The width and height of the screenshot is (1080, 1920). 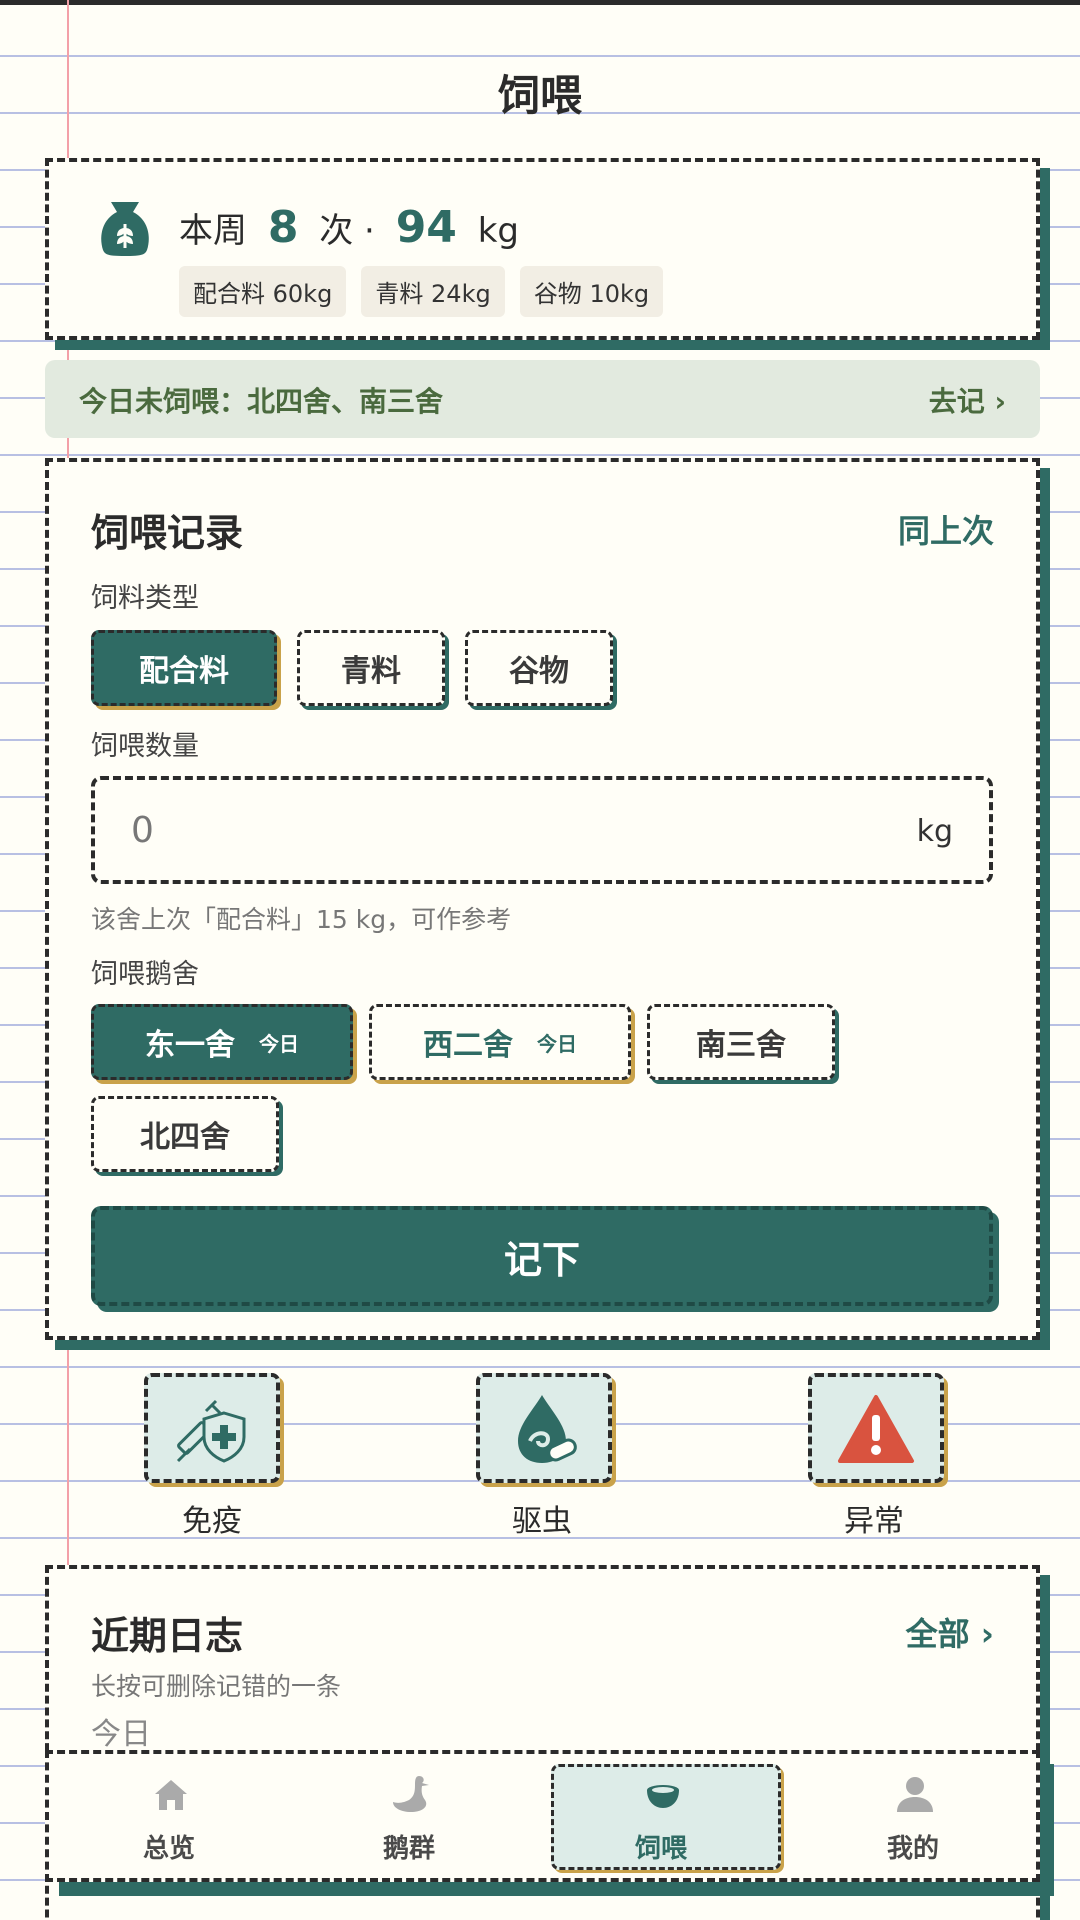 I want to click on nav-feeding-label: 饲喂, so click(x=660, y=1849).